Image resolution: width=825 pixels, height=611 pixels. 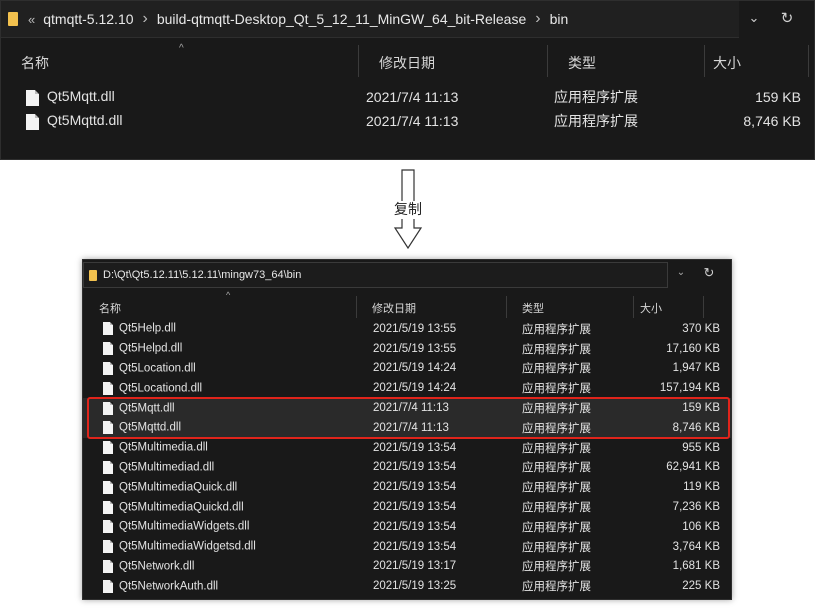 What do you see at coordinates (696, 368) in the screenshot?
I see `file-size: 1,947 KB` at bounding box center [696, 368].